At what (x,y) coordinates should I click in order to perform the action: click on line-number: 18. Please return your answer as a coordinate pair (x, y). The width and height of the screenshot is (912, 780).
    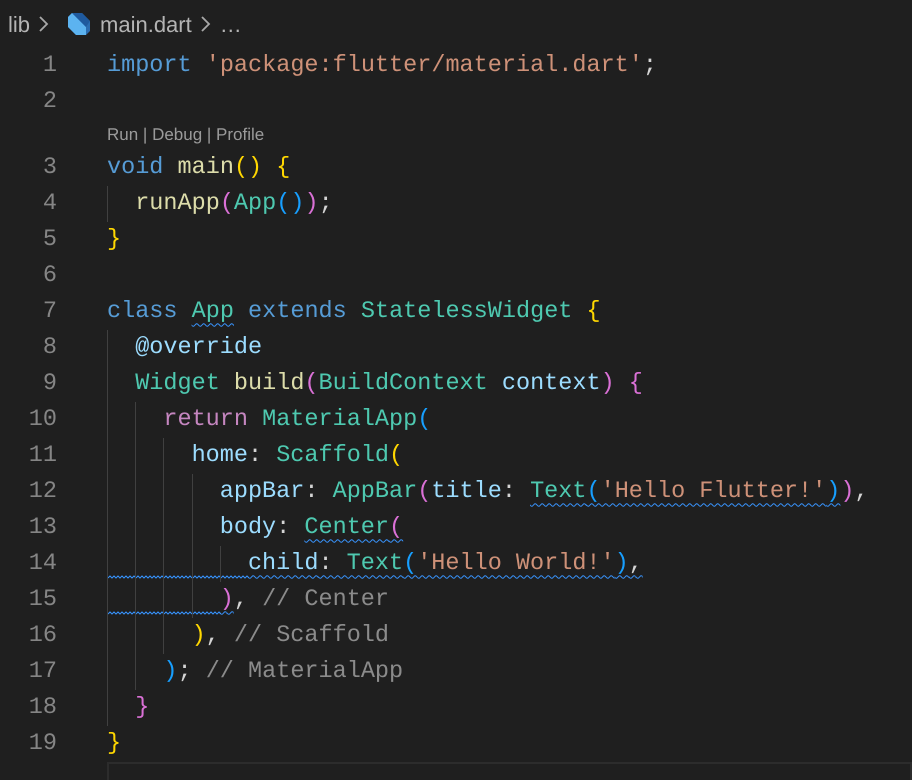
    Looking at the image, I should click on (42, 708).